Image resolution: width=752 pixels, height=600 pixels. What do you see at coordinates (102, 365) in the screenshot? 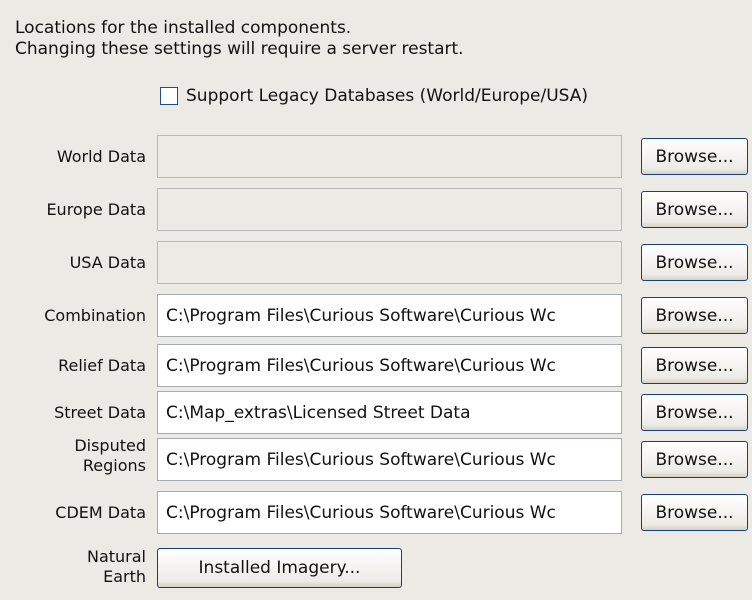
I see `relief-data-label: Relief Data` at bounding box center [102, 365].